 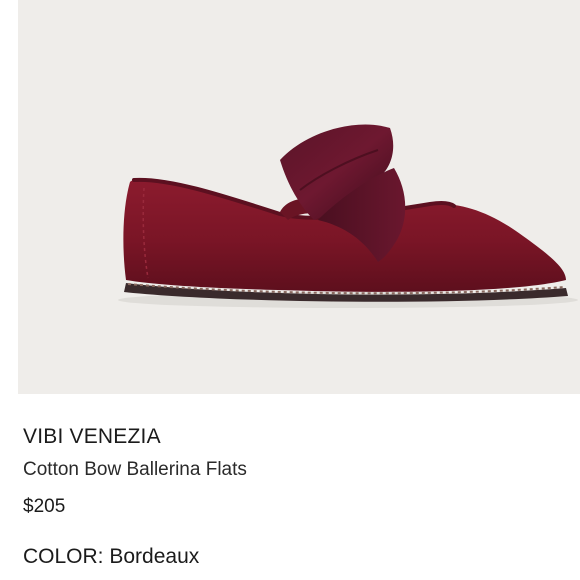 I want to click on product-price: $205, so click(x=44, y=506).